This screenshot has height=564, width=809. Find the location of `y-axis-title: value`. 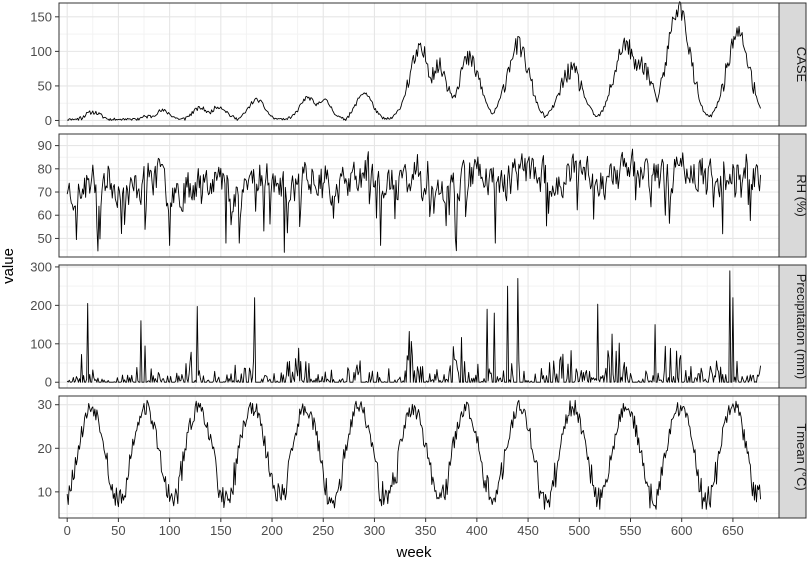

y-axis-title: value is located at coordinates (8, 266).